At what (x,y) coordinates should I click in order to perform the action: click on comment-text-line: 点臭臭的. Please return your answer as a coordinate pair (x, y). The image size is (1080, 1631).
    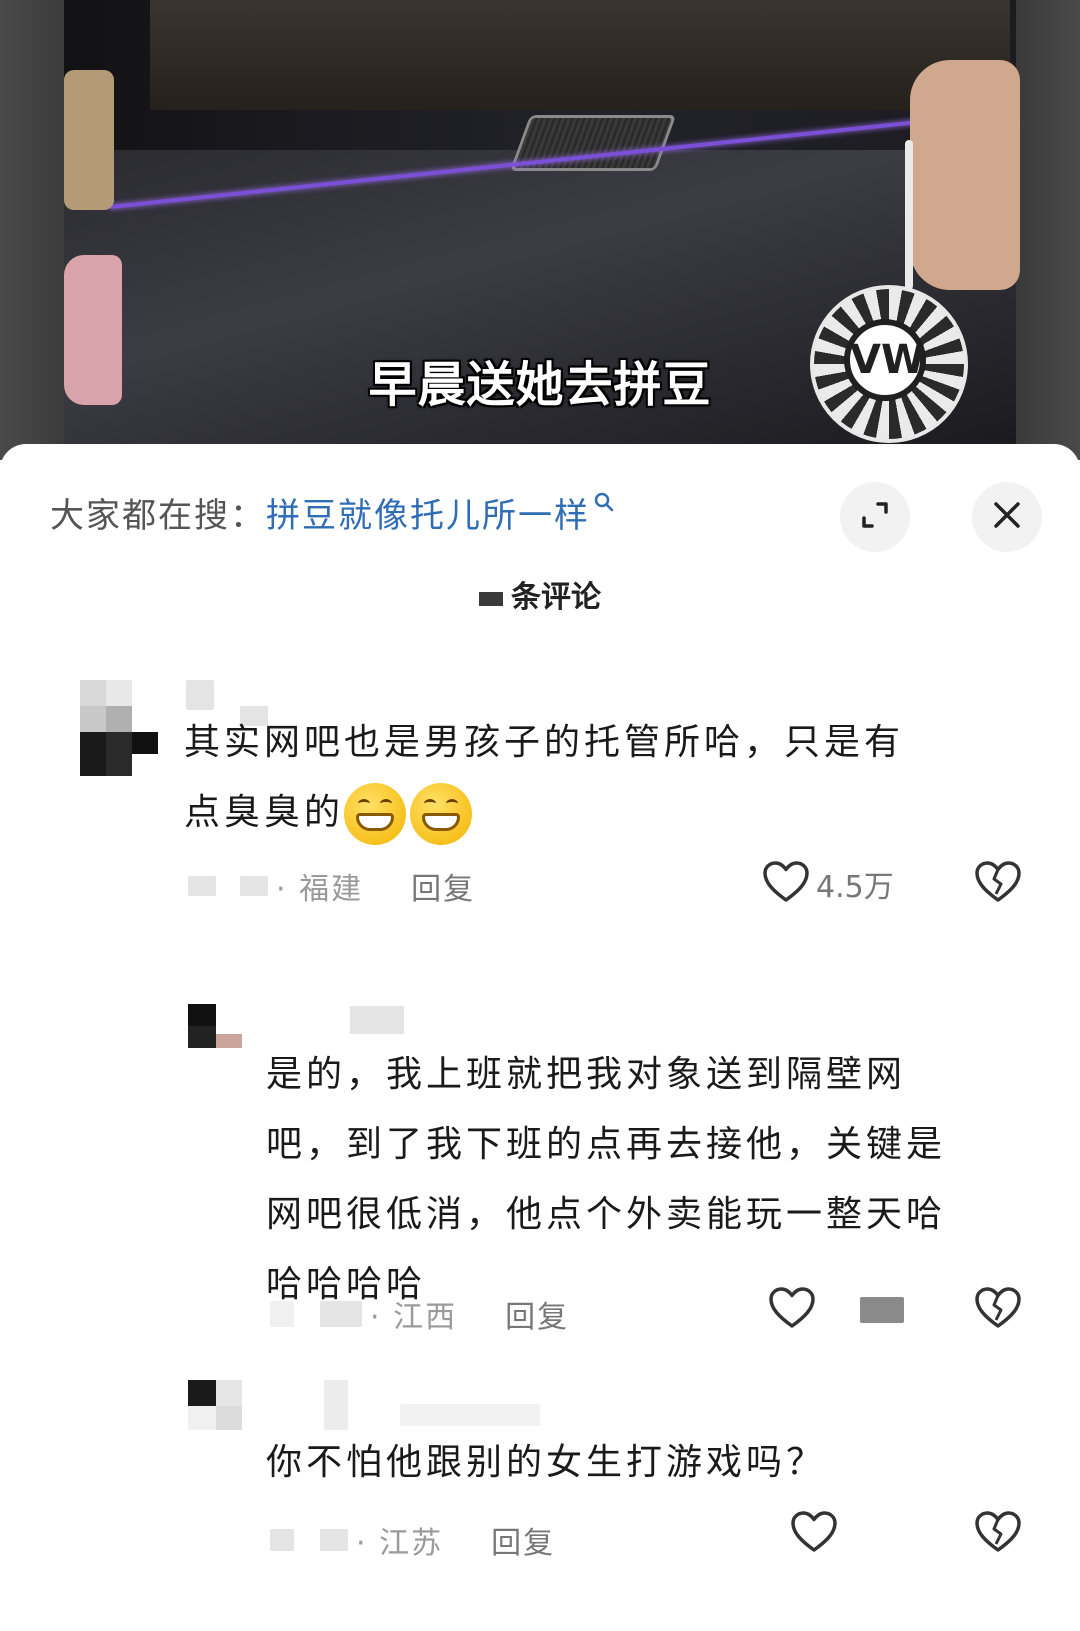
    Looking at the image, I should click on (604, 813).